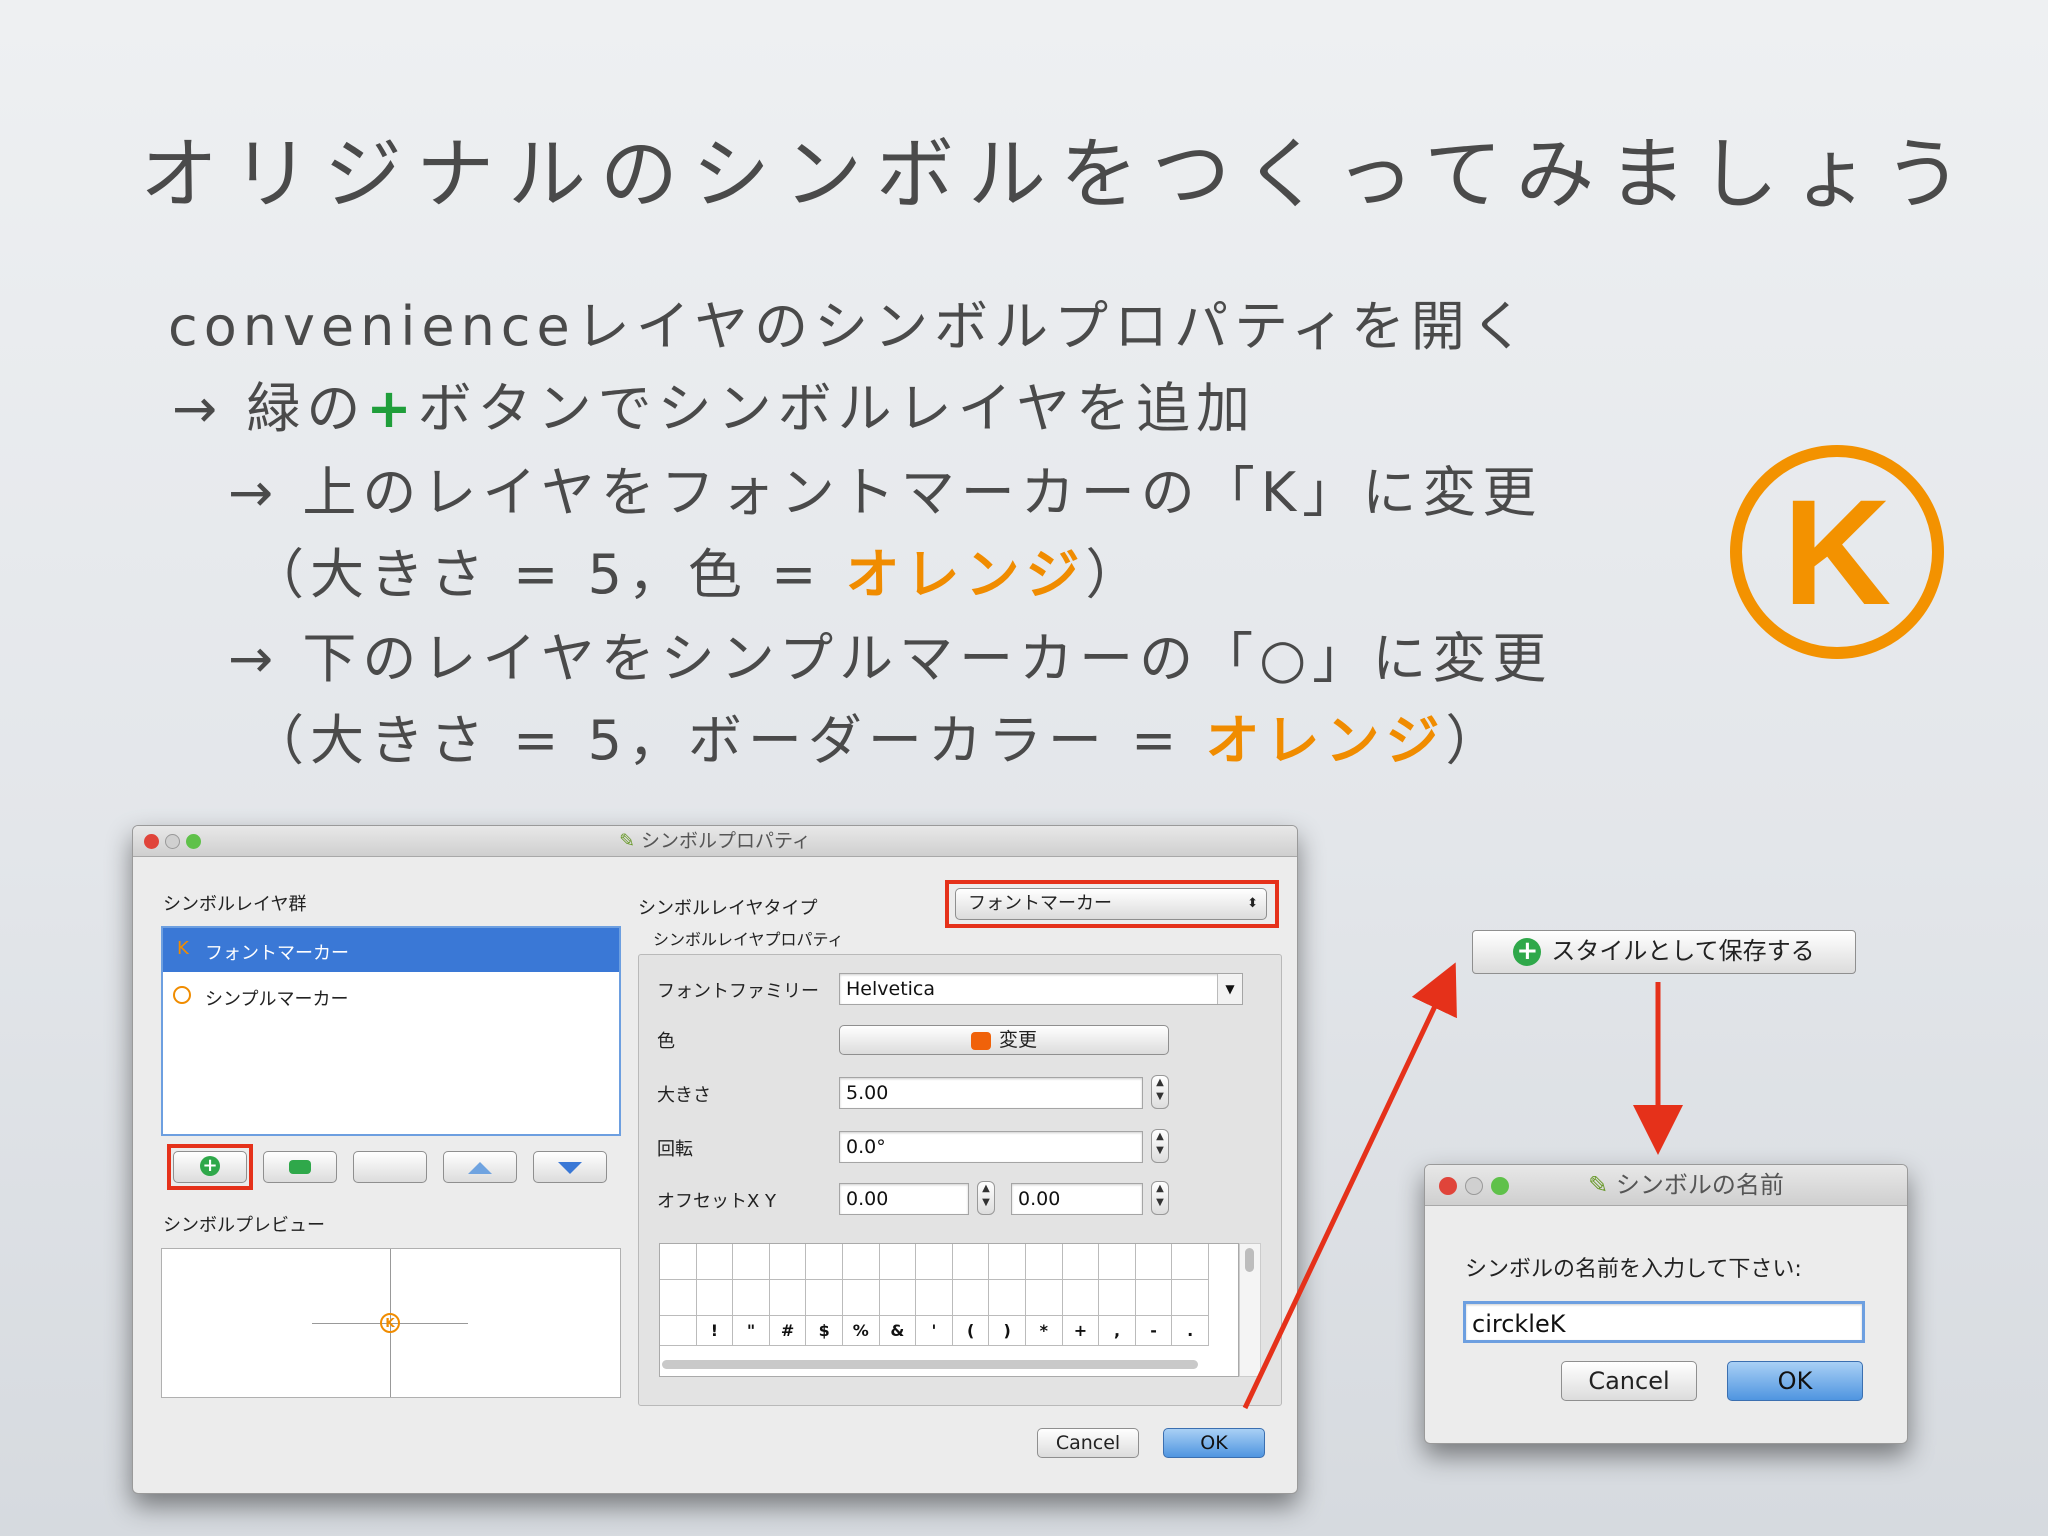 Image resolution: width=2048 pixels, height=1536 pixels. I want to click on annotation-arrows, so click(1462, 1186).